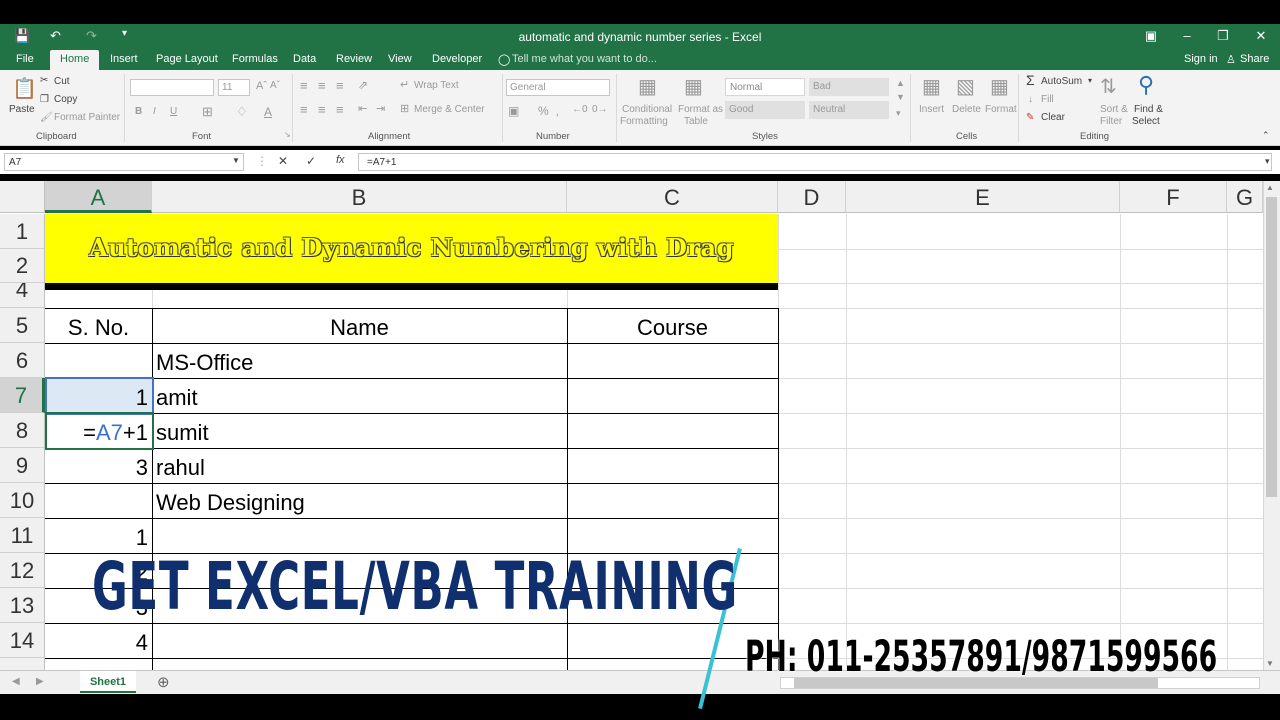  What do you see at coordinates (1254, 59) in the screenshot?
I see `share-button: Share` at bounding box center [1254, 59].